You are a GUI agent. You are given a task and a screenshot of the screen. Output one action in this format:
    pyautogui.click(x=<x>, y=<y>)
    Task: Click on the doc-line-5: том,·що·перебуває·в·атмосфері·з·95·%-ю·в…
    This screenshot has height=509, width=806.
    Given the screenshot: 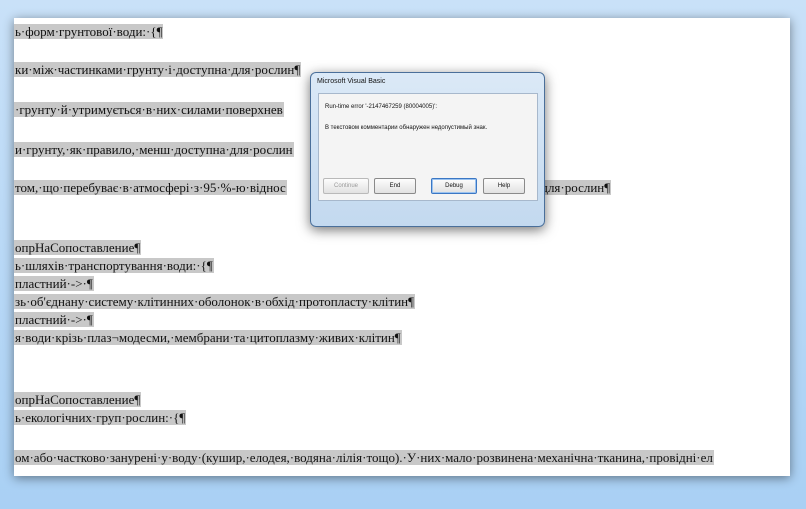 What is the action you would take?
    pyautogui.click(x=150, y=188)
    